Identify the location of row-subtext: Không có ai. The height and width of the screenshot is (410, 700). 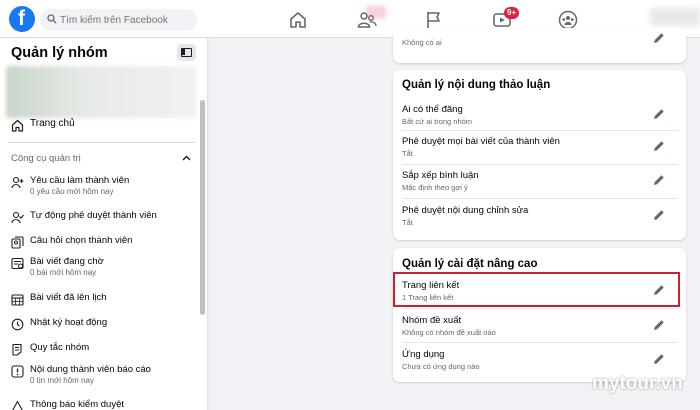
(422, 42).